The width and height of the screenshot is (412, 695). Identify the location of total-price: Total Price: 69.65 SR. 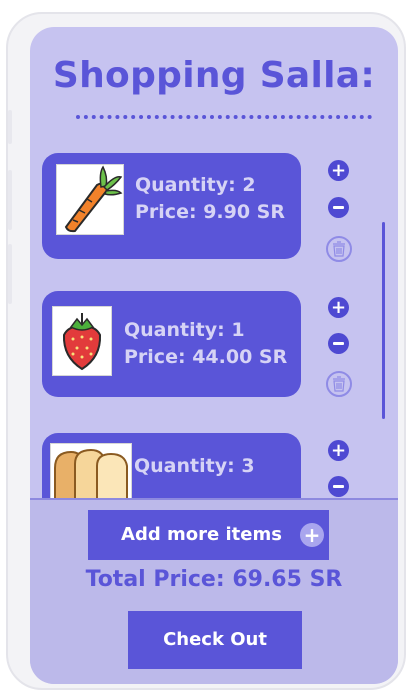
(214, 579).